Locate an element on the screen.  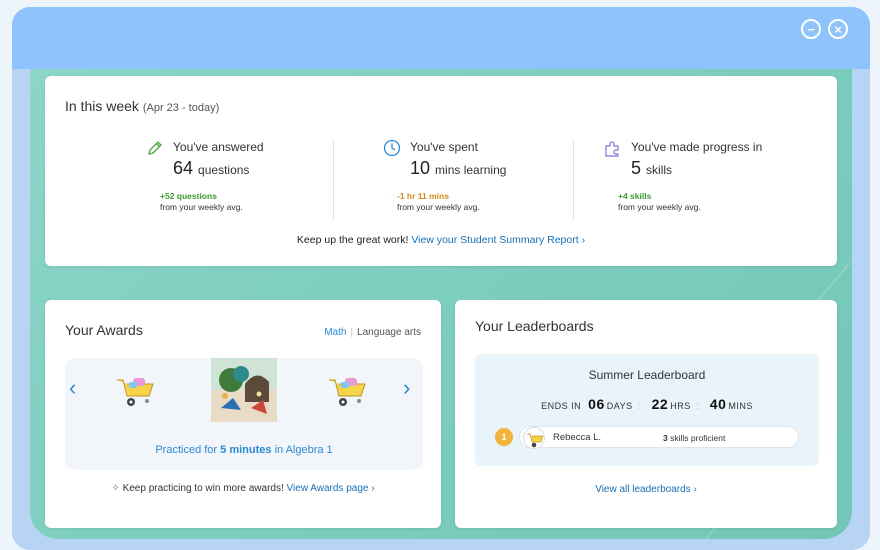
close-icon: × is located at coordinates (838, 29).